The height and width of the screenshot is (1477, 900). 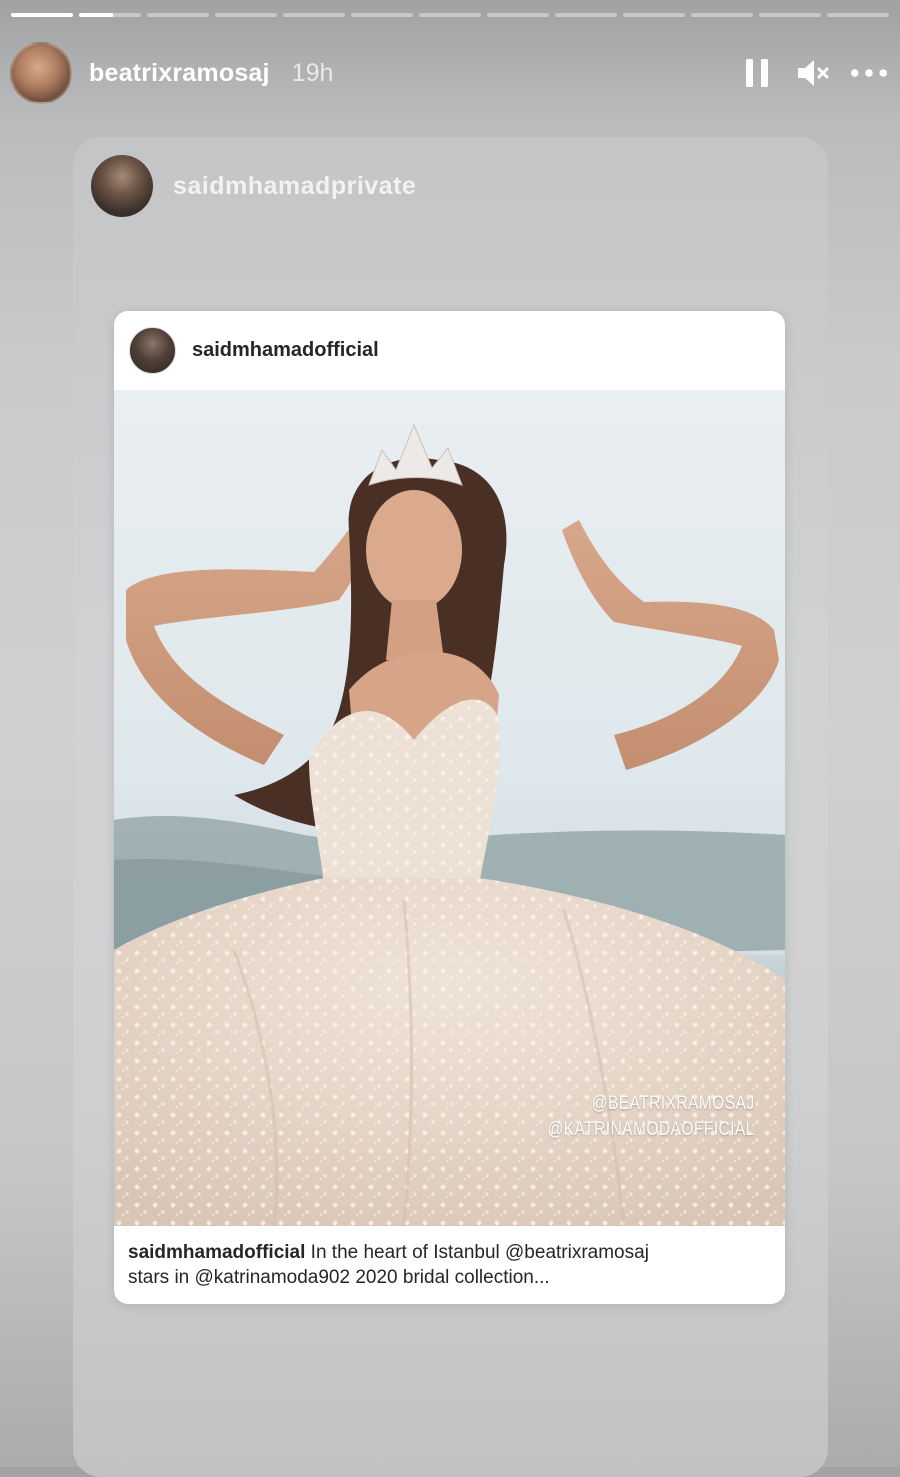 What do you see at coordinates (449, 73) in the screenshot?
I see `story-header: beatrixramosaj 19h` at bounding box center [449, 73].